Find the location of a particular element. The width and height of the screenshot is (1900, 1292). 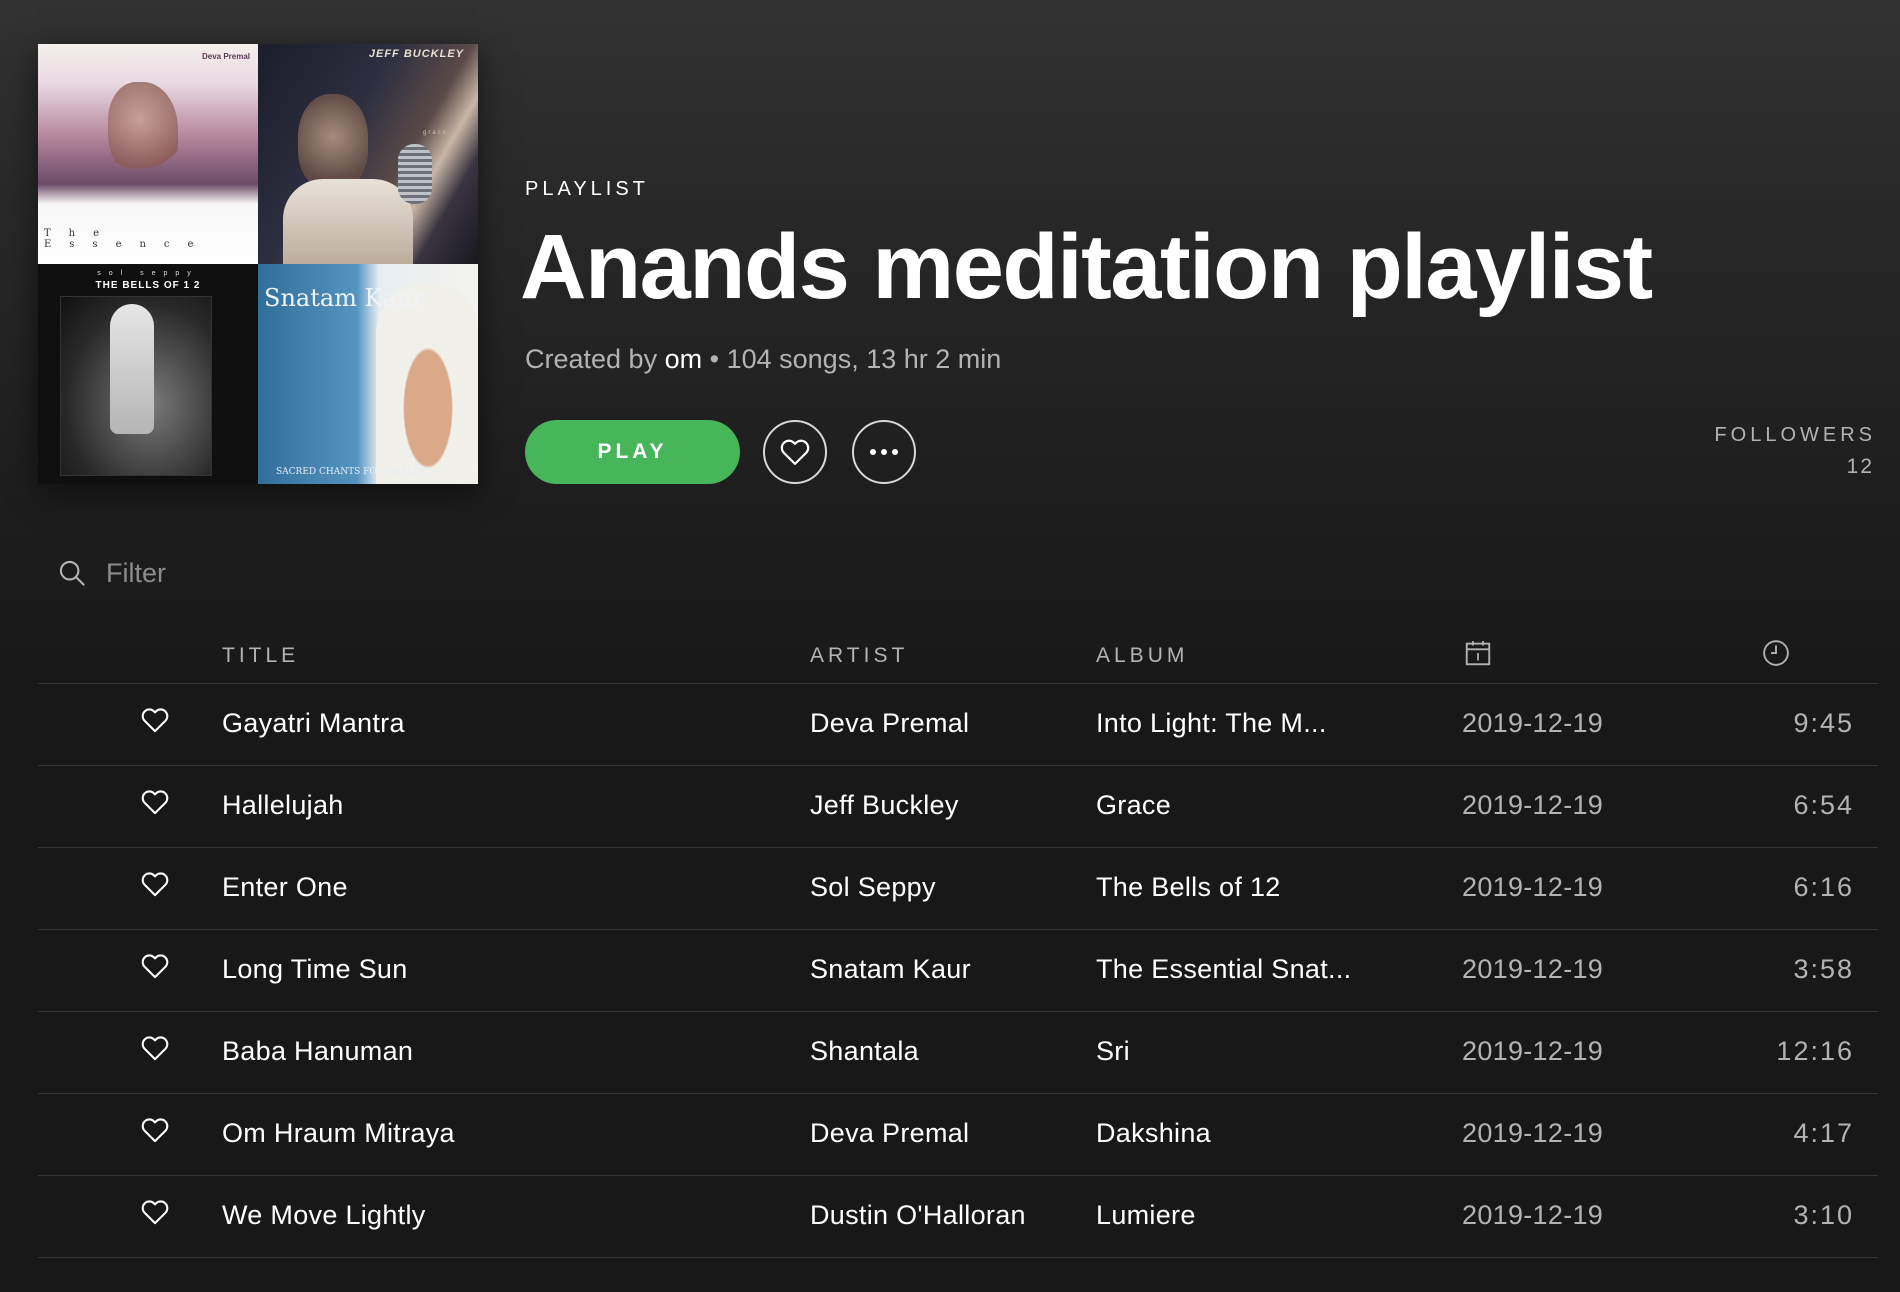

column-header-album: ALBUM is located at coordinates (1142, 656).